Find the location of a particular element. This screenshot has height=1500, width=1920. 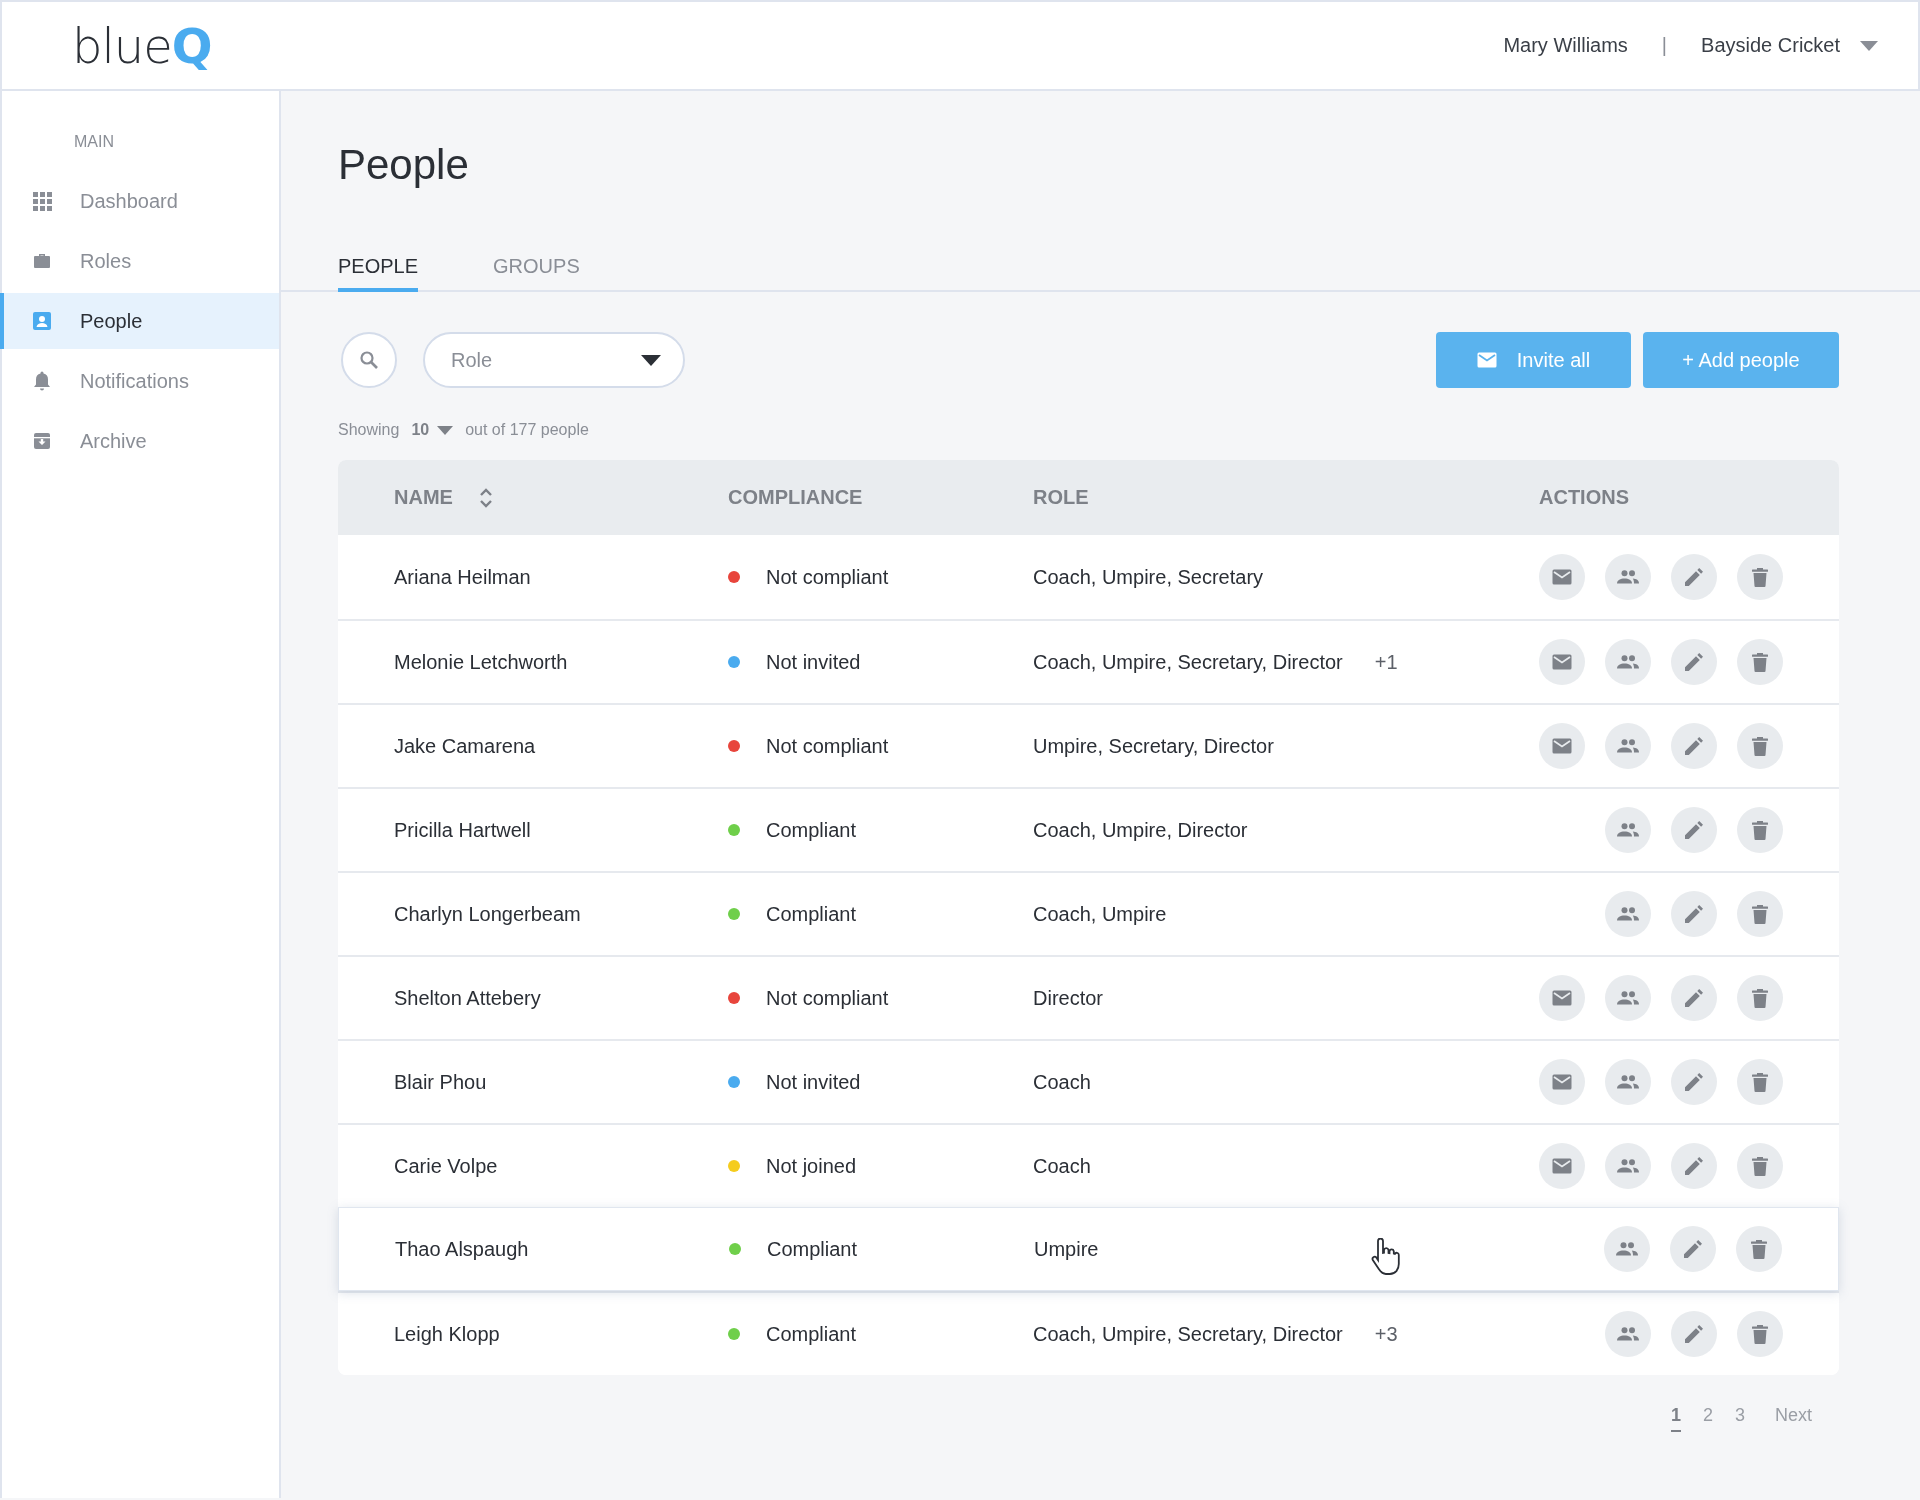

role-list: Coach, Umpire, Secretary is located at coordinates (1148, 577).